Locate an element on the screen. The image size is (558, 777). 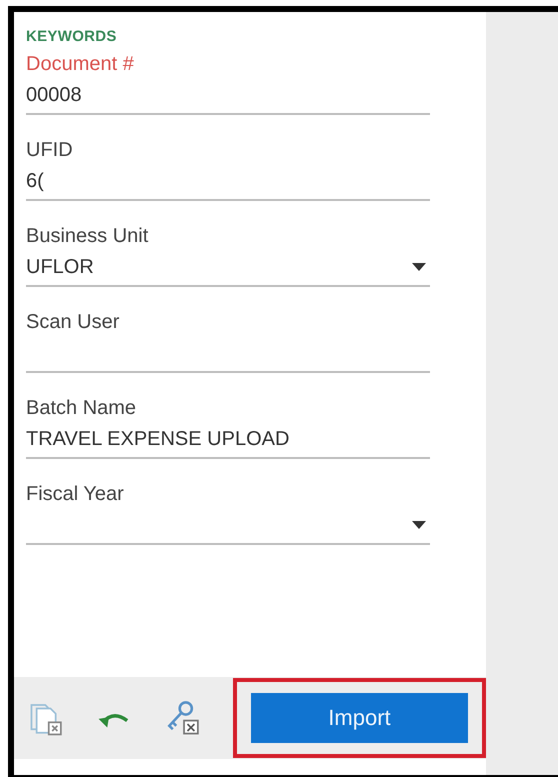
field-value: 00008 is located at coordinates (54, 95).